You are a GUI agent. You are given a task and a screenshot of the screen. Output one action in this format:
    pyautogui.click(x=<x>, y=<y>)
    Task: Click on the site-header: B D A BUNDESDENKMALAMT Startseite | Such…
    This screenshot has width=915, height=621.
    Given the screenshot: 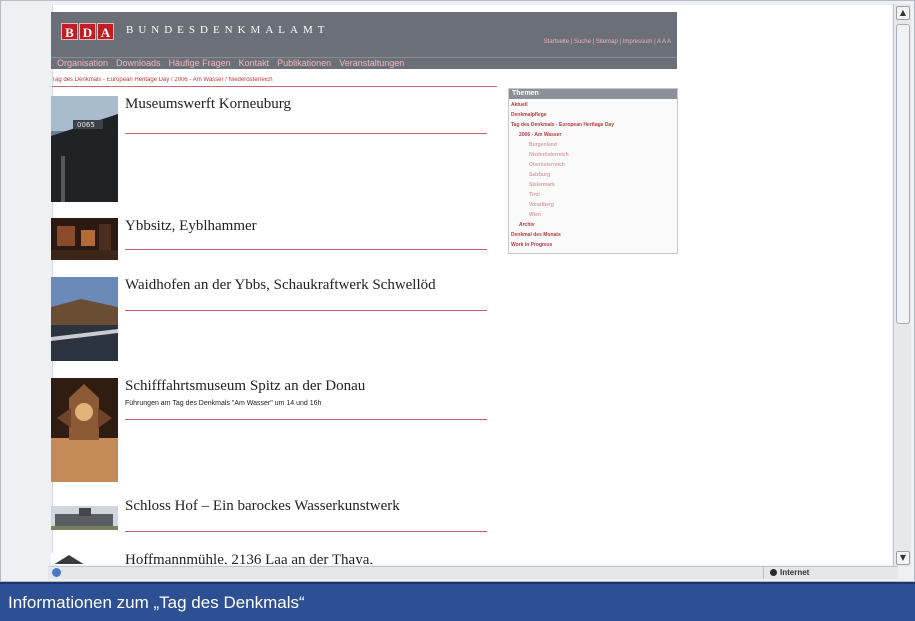 What is the action you would take?
    pyautogui.click(x=364, y=34)
    